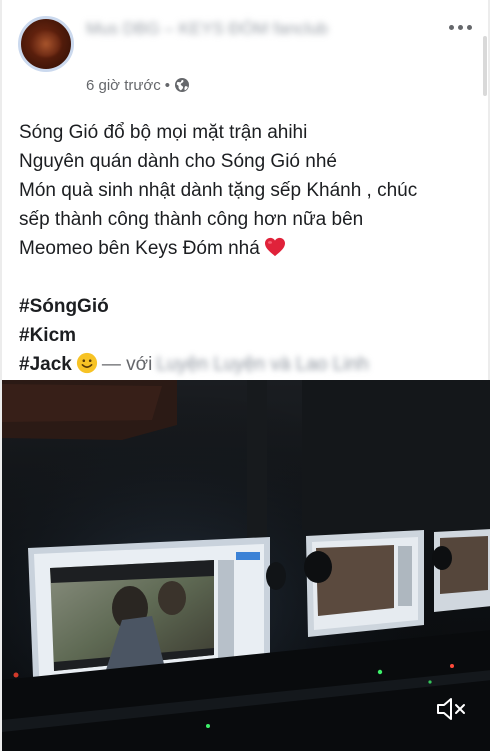 This screenshot has height=751, width=490. What do you see at coordinates (127, 364) in the screenshot?
I see `with-label: — với` at bounding box center [127, 364].